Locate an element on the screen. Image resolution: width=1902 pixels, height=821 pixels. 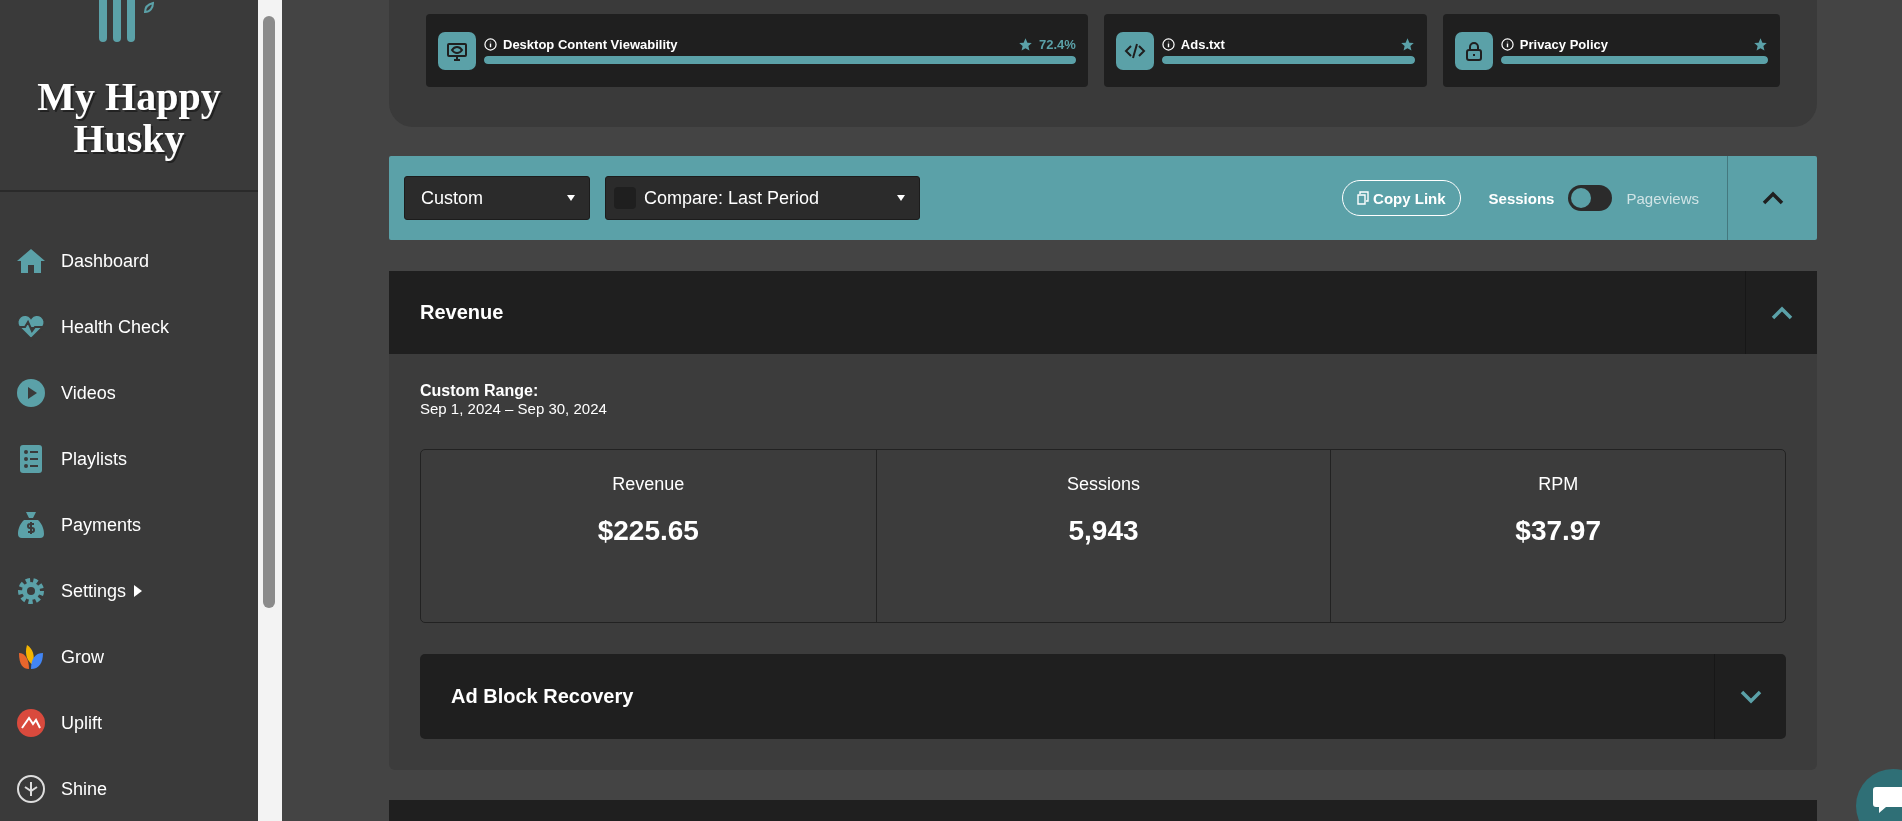
metric-switch is located at coordinates (1590, 198).